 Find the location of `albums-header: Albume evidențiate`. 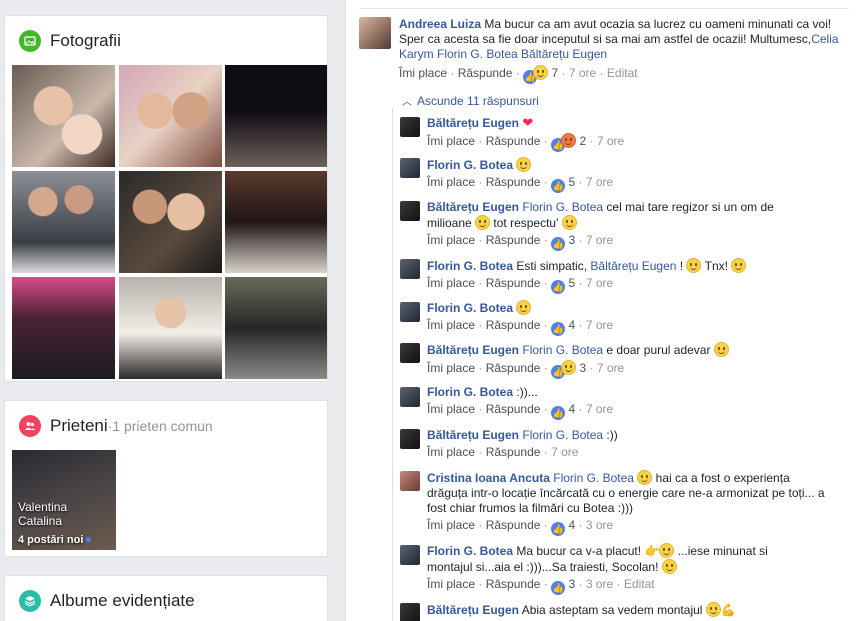

albums-header: Albume evidențiate is located at coordinates (166, 598).